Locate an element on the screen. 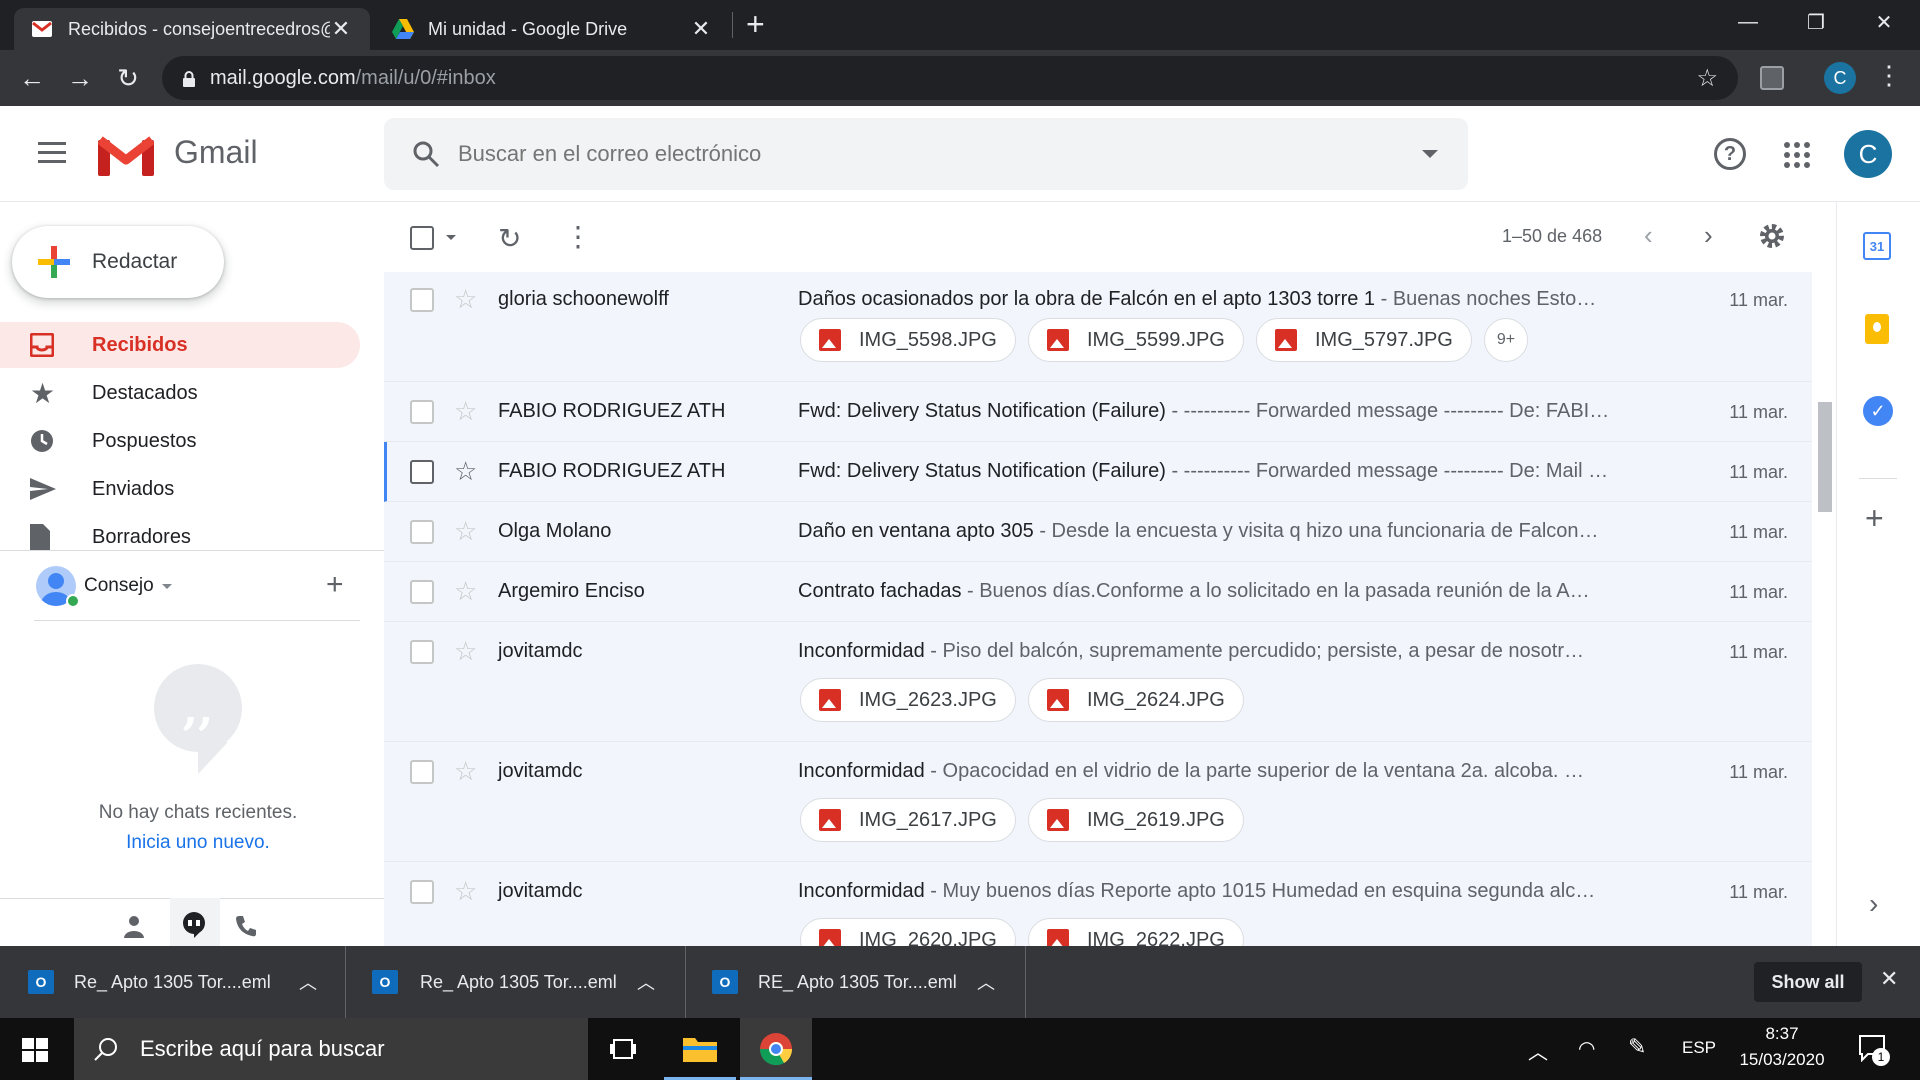 Image resolution: width=1920 pixels, height=1080 pixels. scrollbar-thumb is located at coordinates (1825, 457).